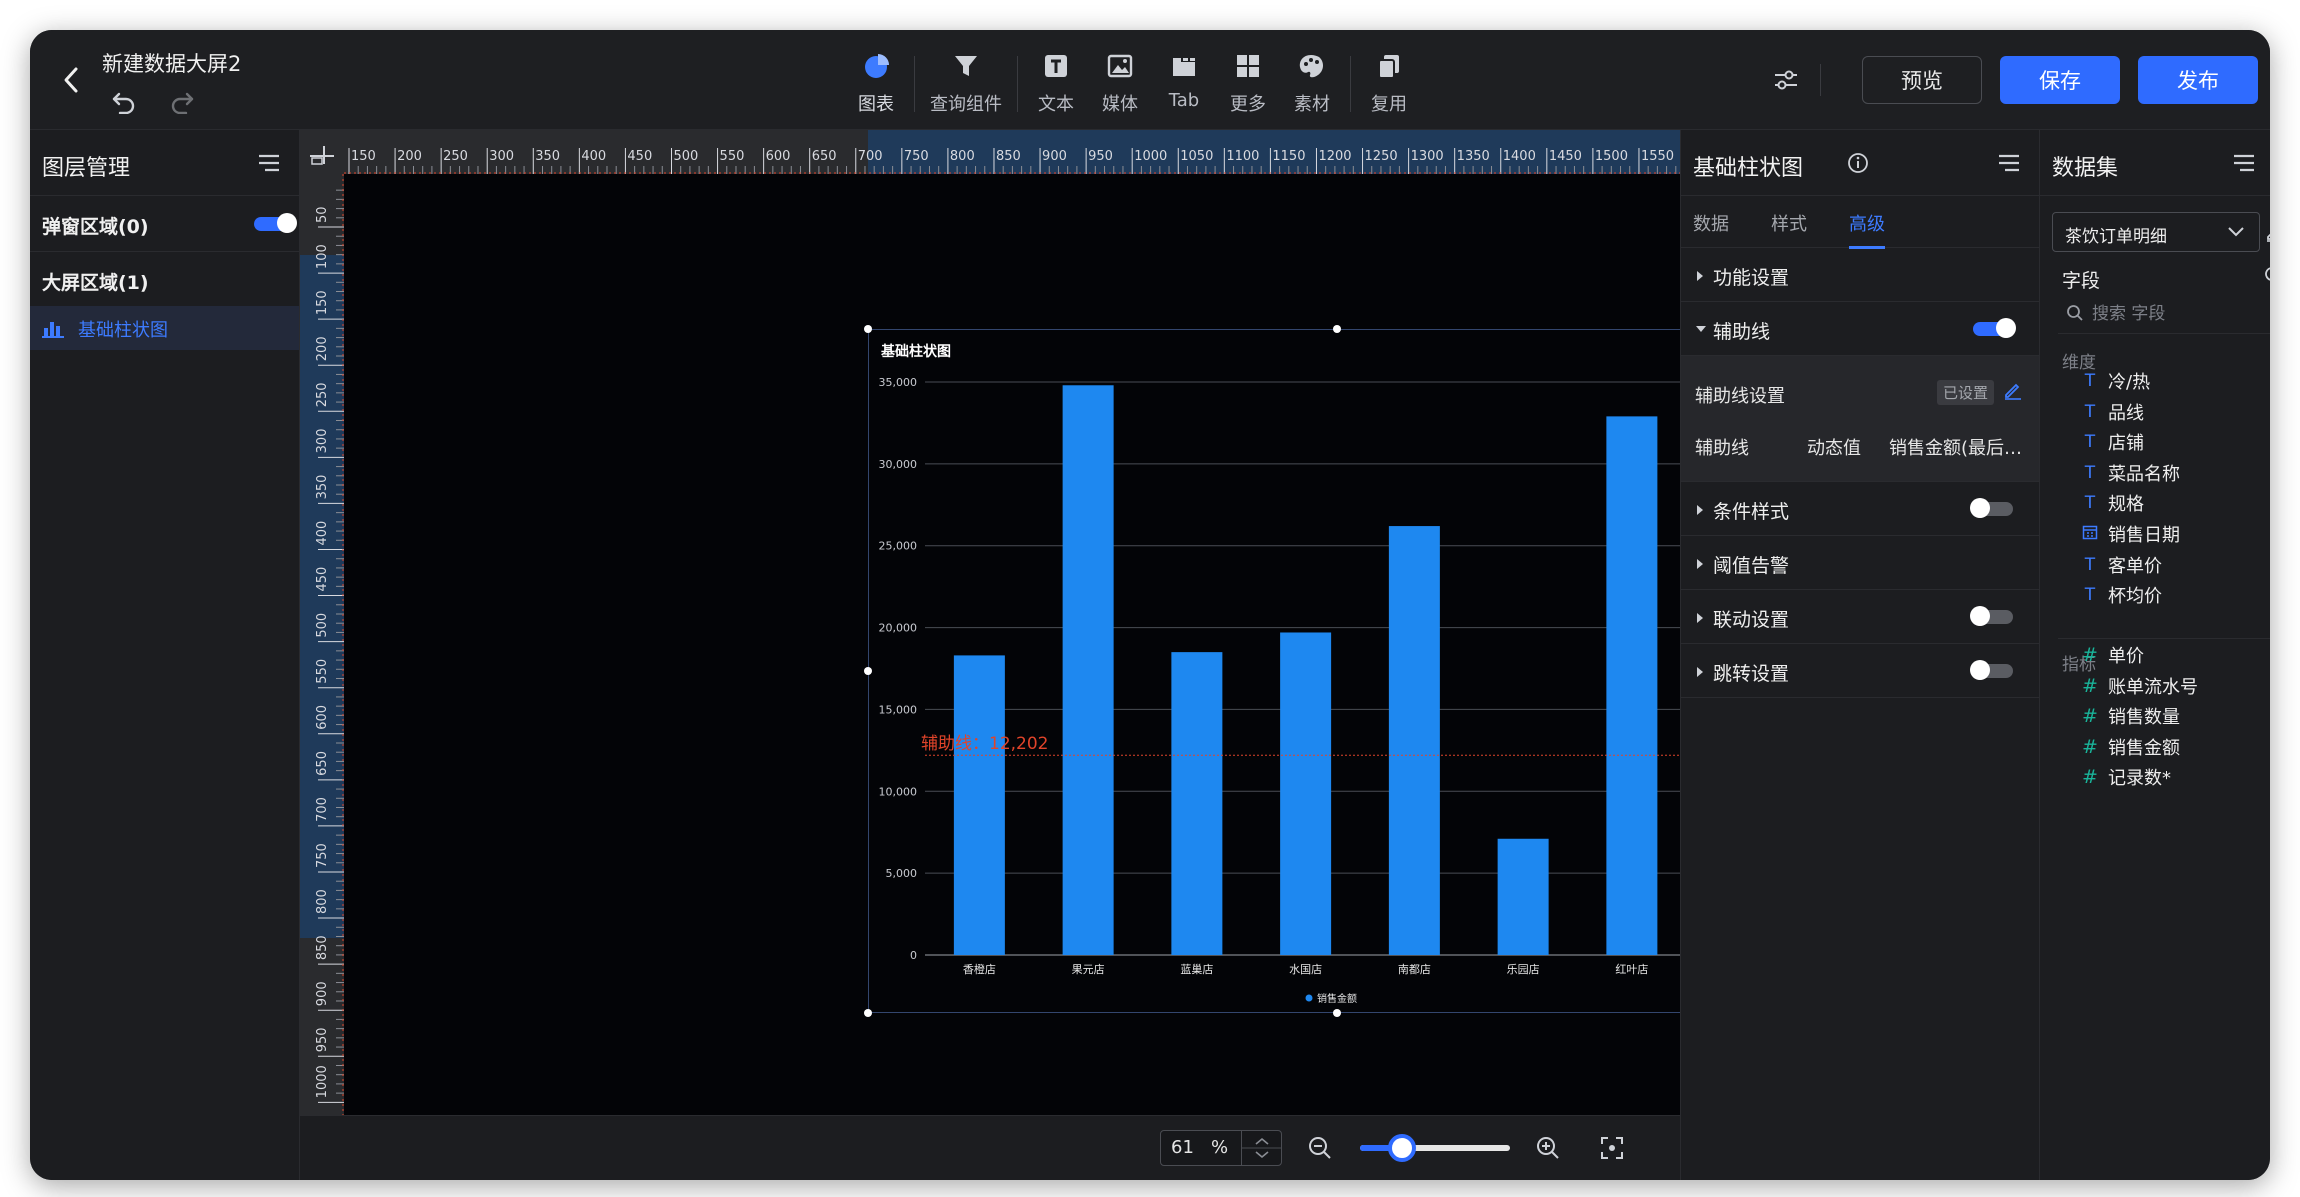  Describe the element at coordinates (1320, 1148) in the screenshot. I see `zoom-out-button` at that location.